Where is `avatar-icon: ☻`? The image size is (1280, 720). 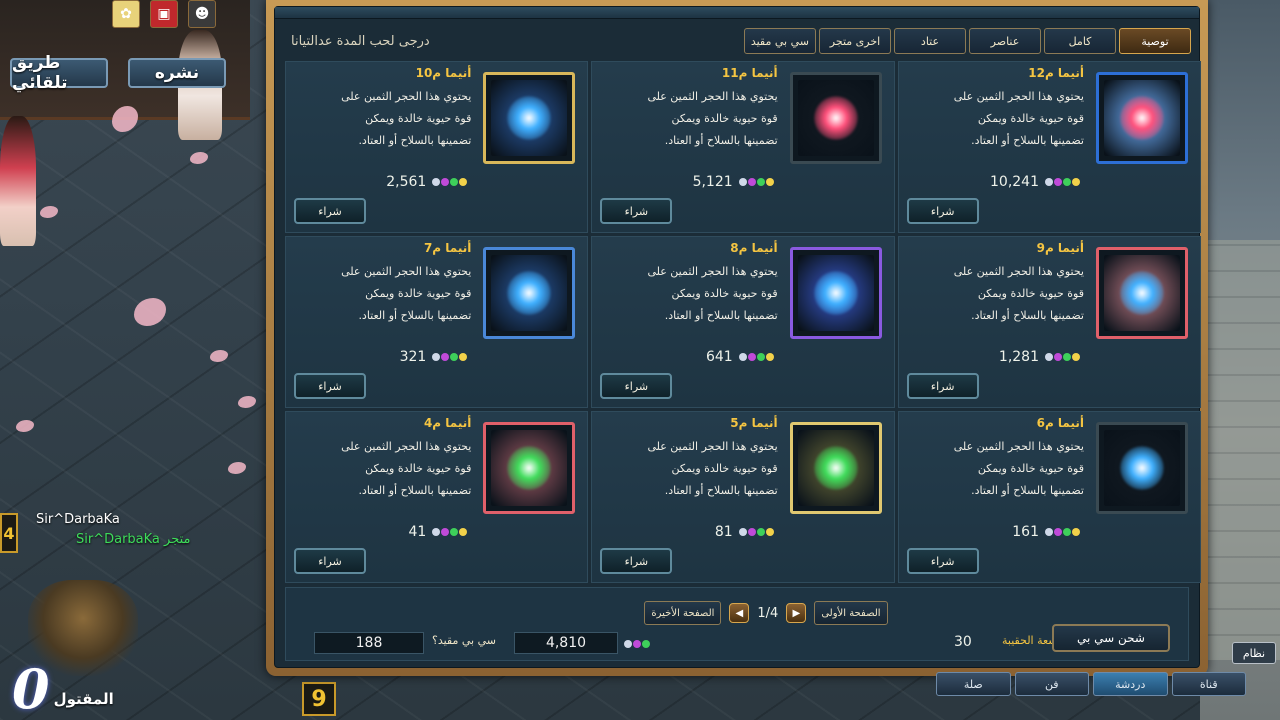
avatar-icon: ☻ is located at coordinates (202, 14).